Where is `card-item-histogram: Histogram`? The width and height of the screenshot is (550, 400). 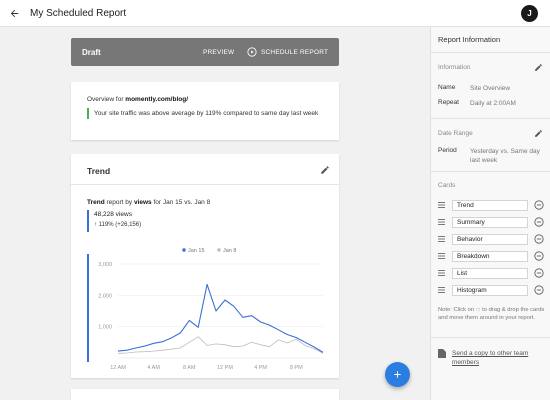 card-item-histogram: Histogram is located at coordinates (491, 290).